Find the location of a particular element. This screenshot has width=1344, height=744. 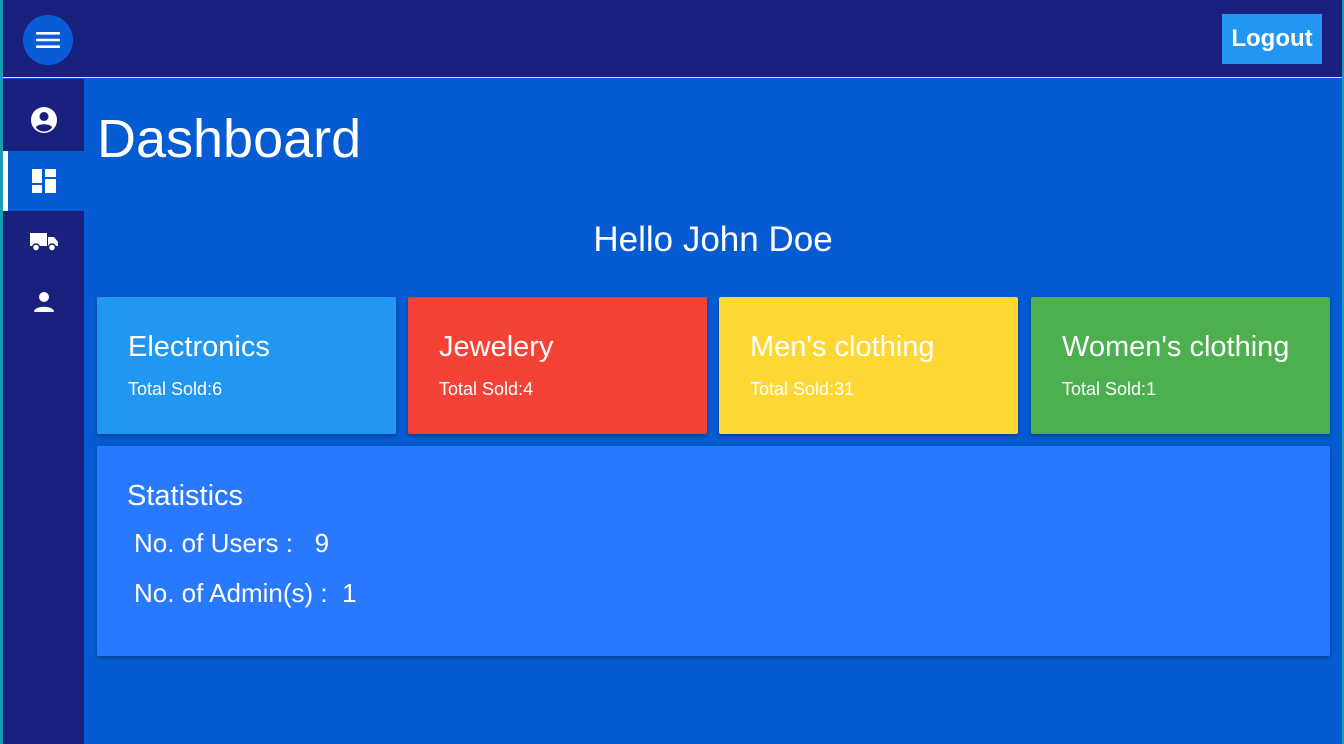

category-card-jewelery: Jewelery Total Sold:4 is located at coordinates (557, 365).